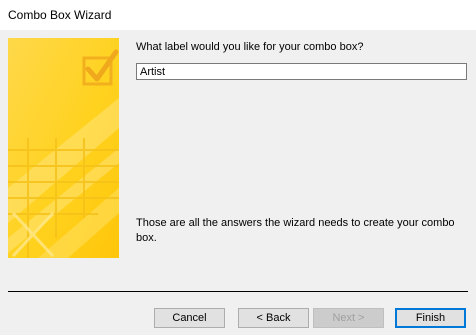 Image resolution: width=476 pixels, height=335 pixels. I want to click on combo-box-label-input, so click(301, 71).